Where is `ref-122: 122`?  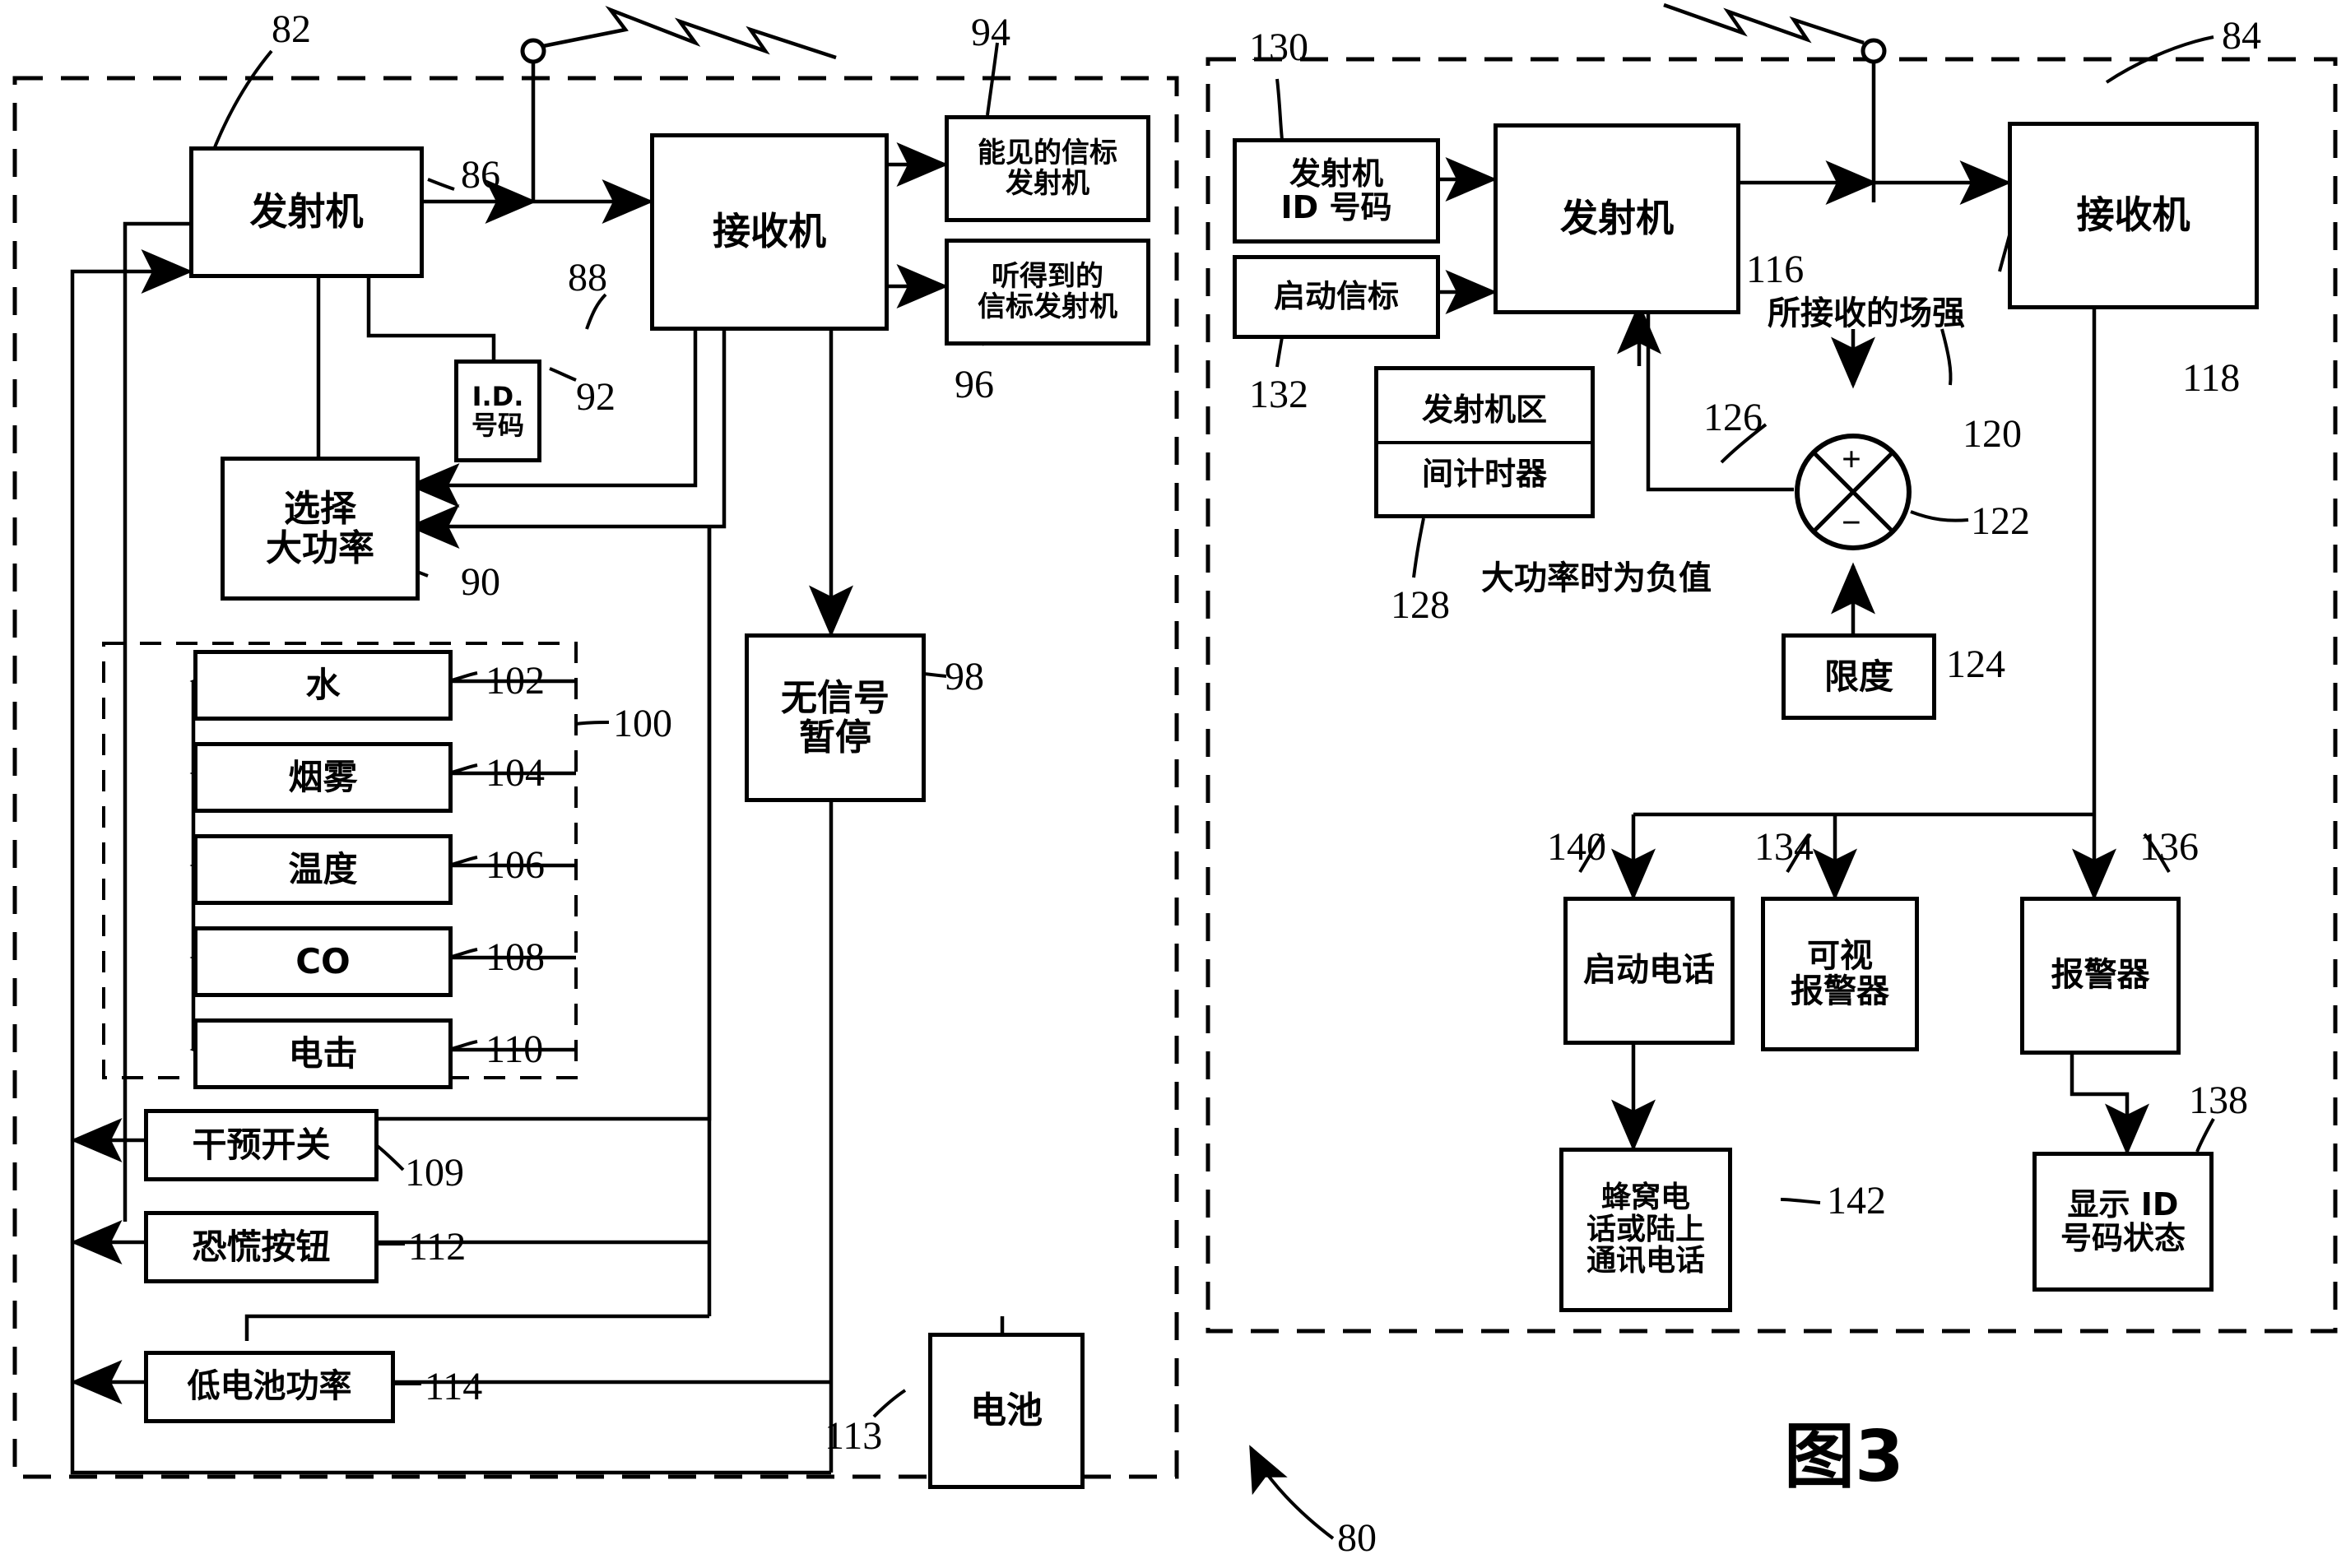
ref-122: 122 is located at coordinates (2000, 521).